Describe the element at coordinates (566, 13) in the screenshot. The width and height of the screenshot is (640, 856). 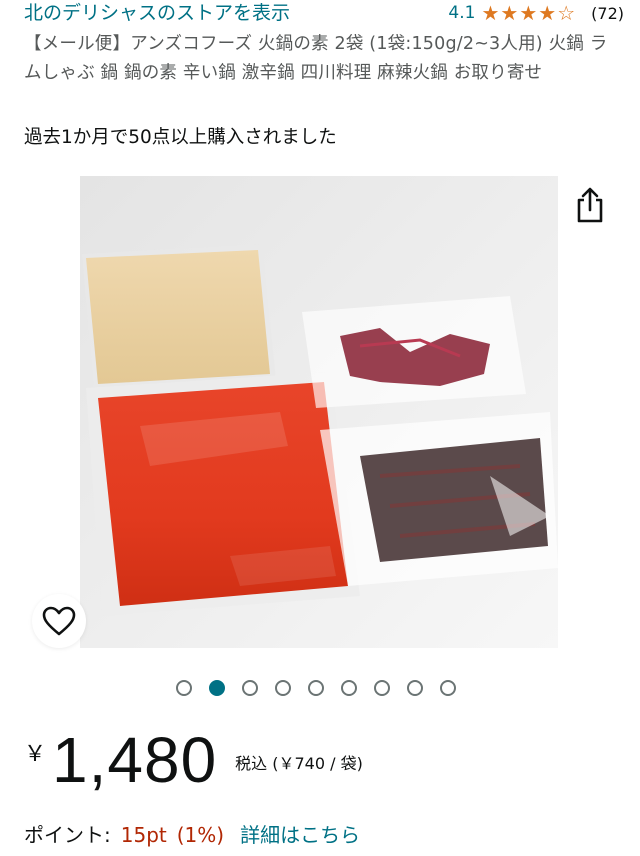
I see `star-empty-icon: ☆` at that location.